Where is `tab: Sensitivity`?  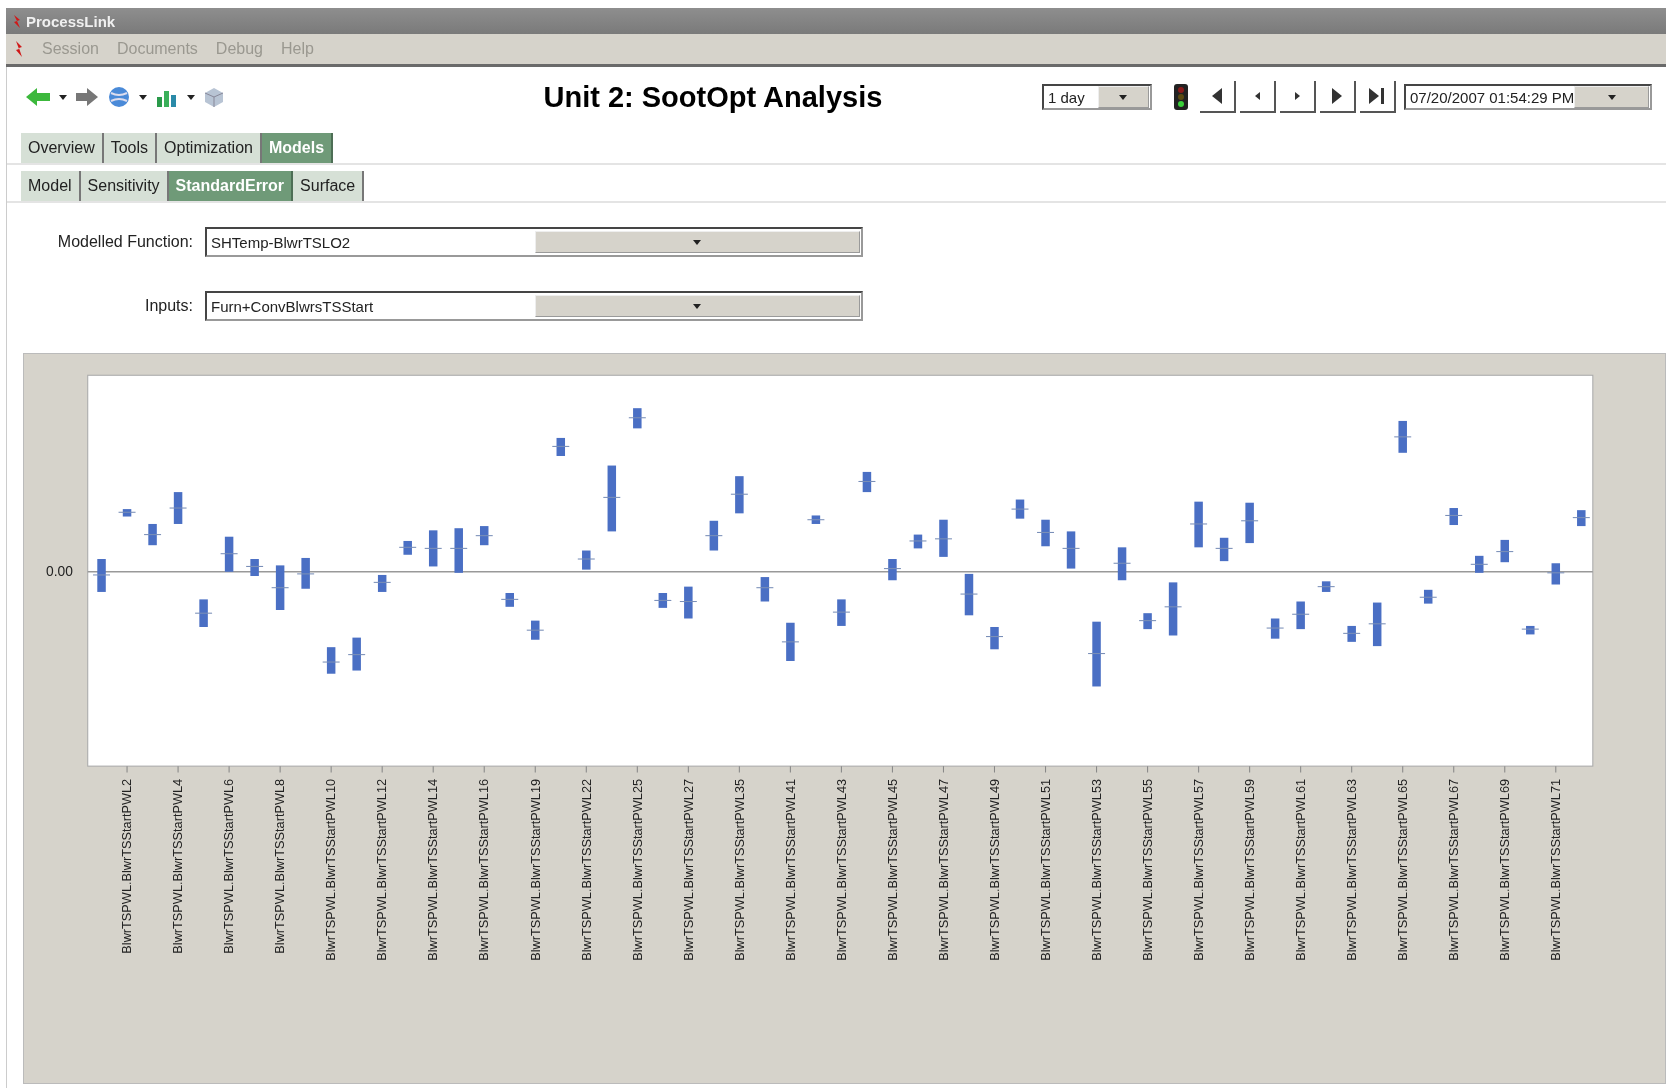 tab: Sensitivity is located at coordinates (124, 186).